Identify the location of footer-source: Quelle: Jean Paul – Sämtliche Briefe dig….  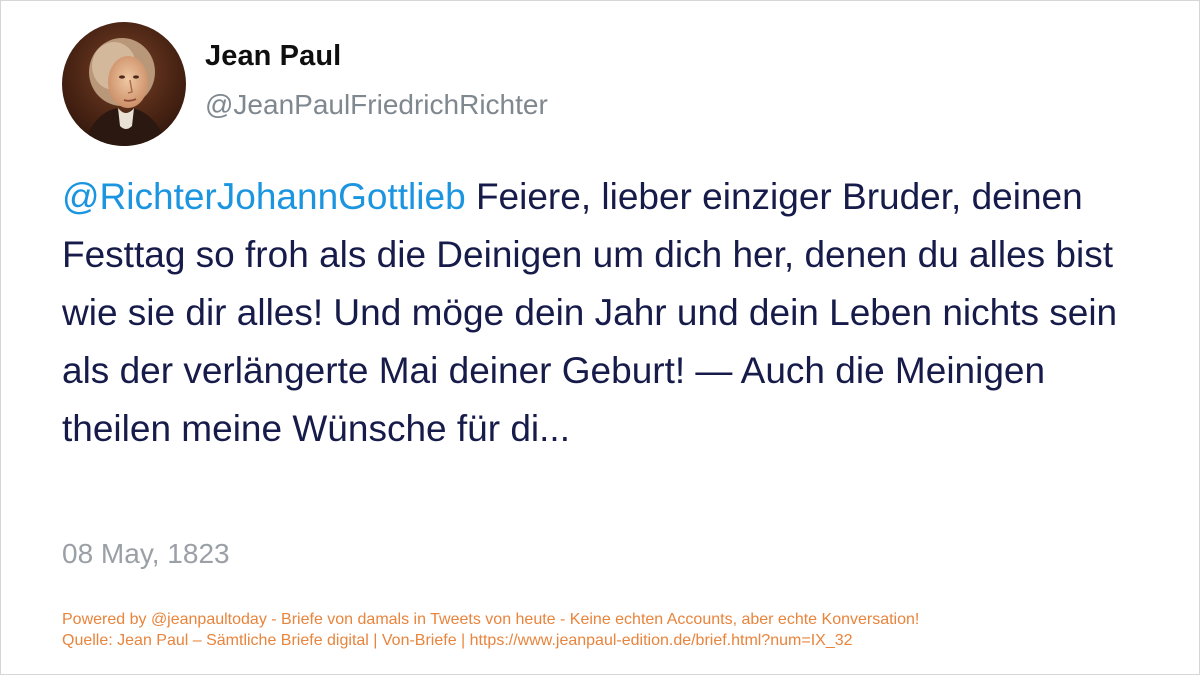
(457, 640).